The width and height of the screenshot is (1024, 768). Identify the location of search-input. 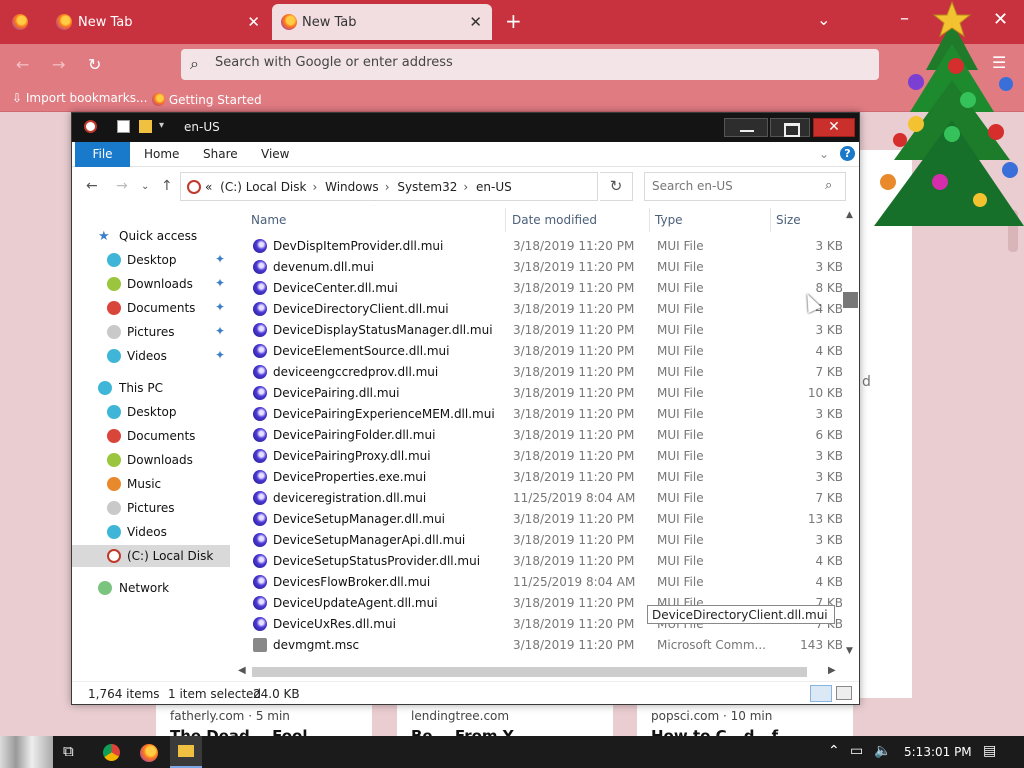
(734, 186).